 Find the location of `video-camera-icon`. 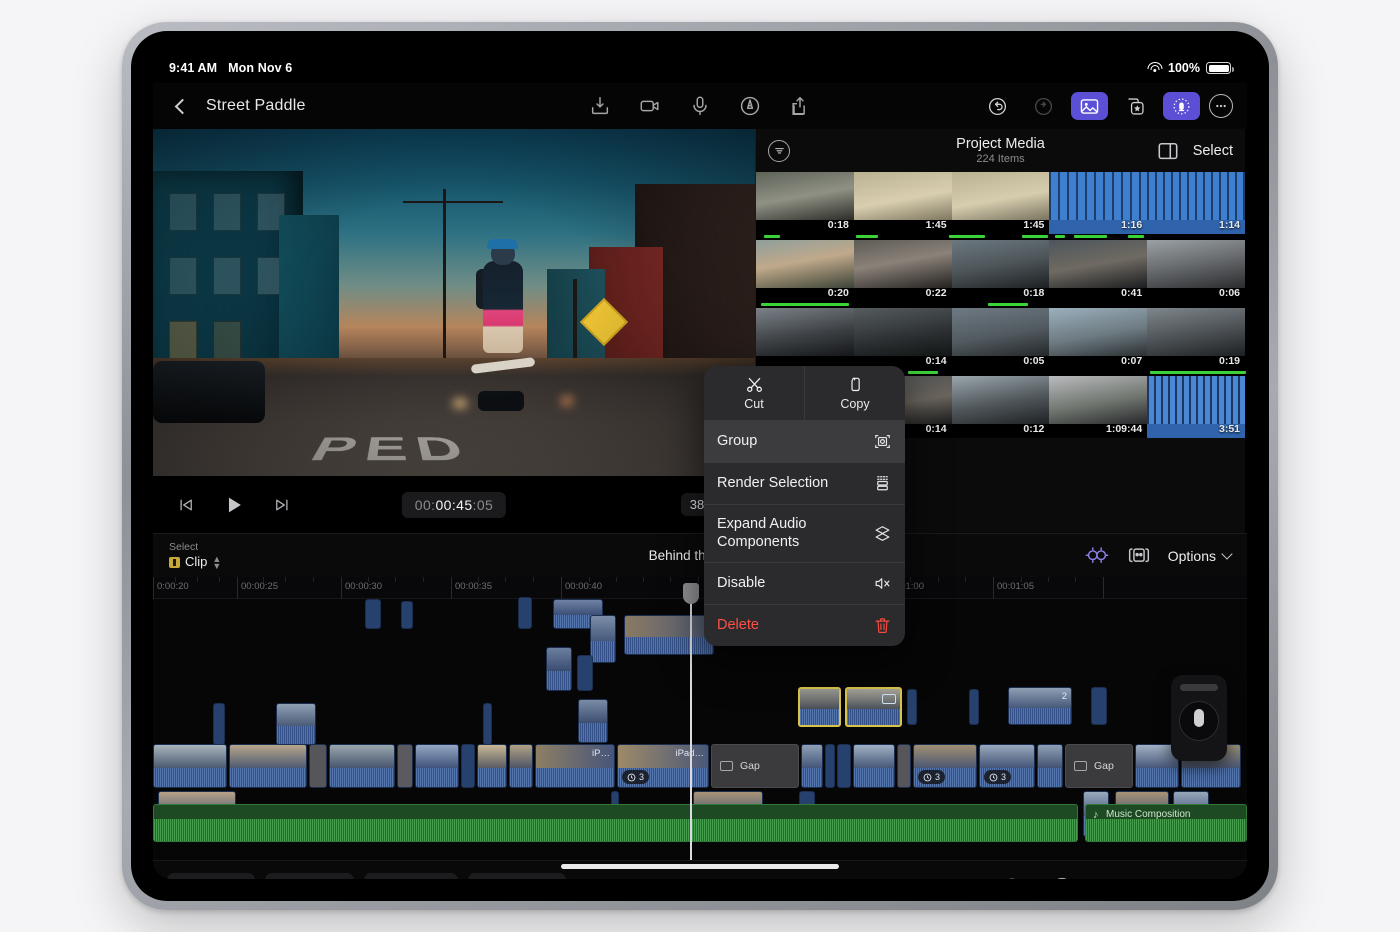

video-camera-icon is located at coordinates (650, 106).